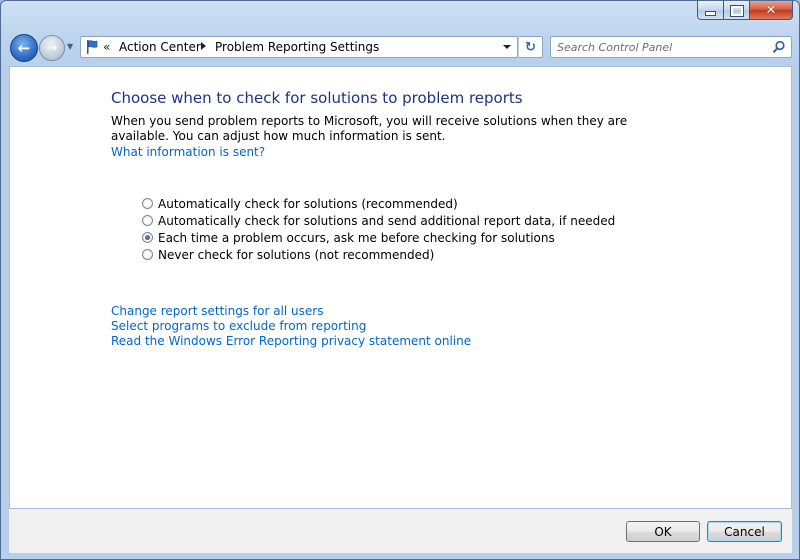 This screenshot has height=560, width=800. Describe the element at coordinates (663, 531) in the screenshot. I see `ok-button: OK` at that location.